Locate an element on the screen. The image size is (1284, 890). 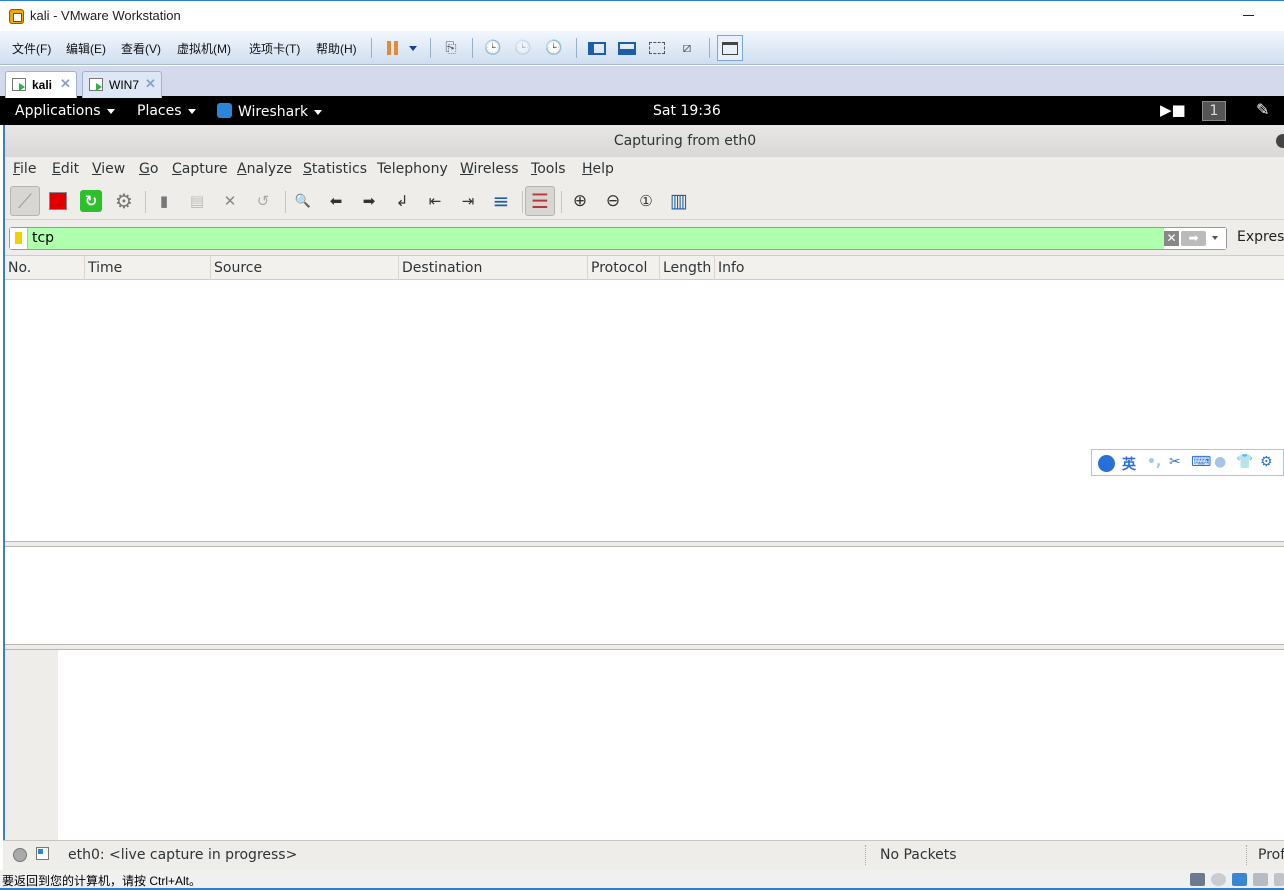
sound-icon is located at coordinates (1279, 879).